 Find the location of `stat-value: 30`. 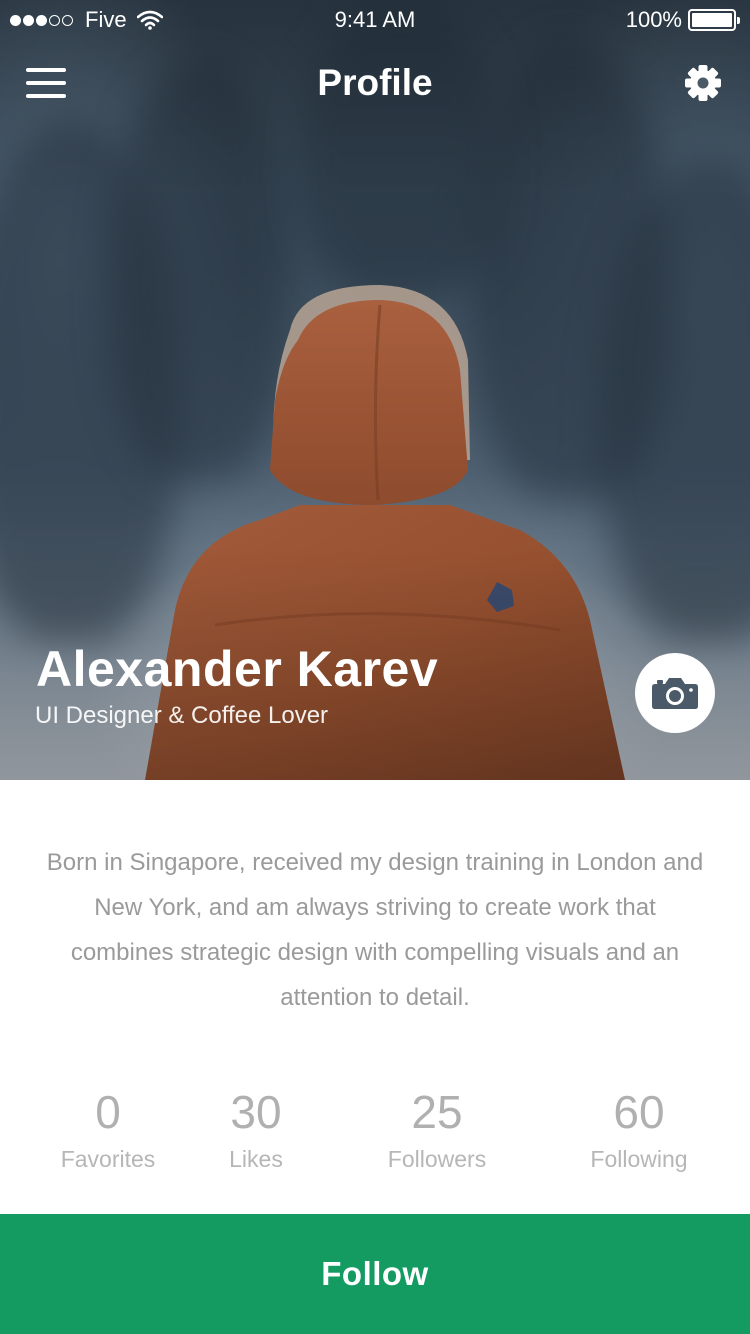

stat-value: 30 is located at coordinates (256, 1112).